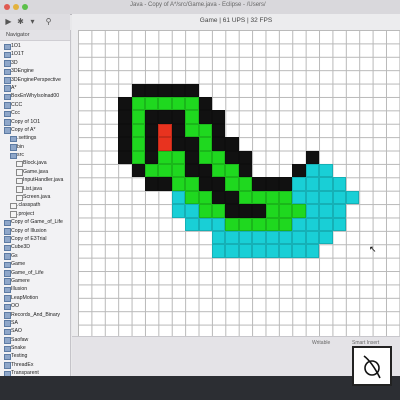 This screenshot has width=400, height=400. What do you see at coordinates (48, 21) in the screenshot?
I see `search-icon: ⚲` at bounding box center [48, 21].